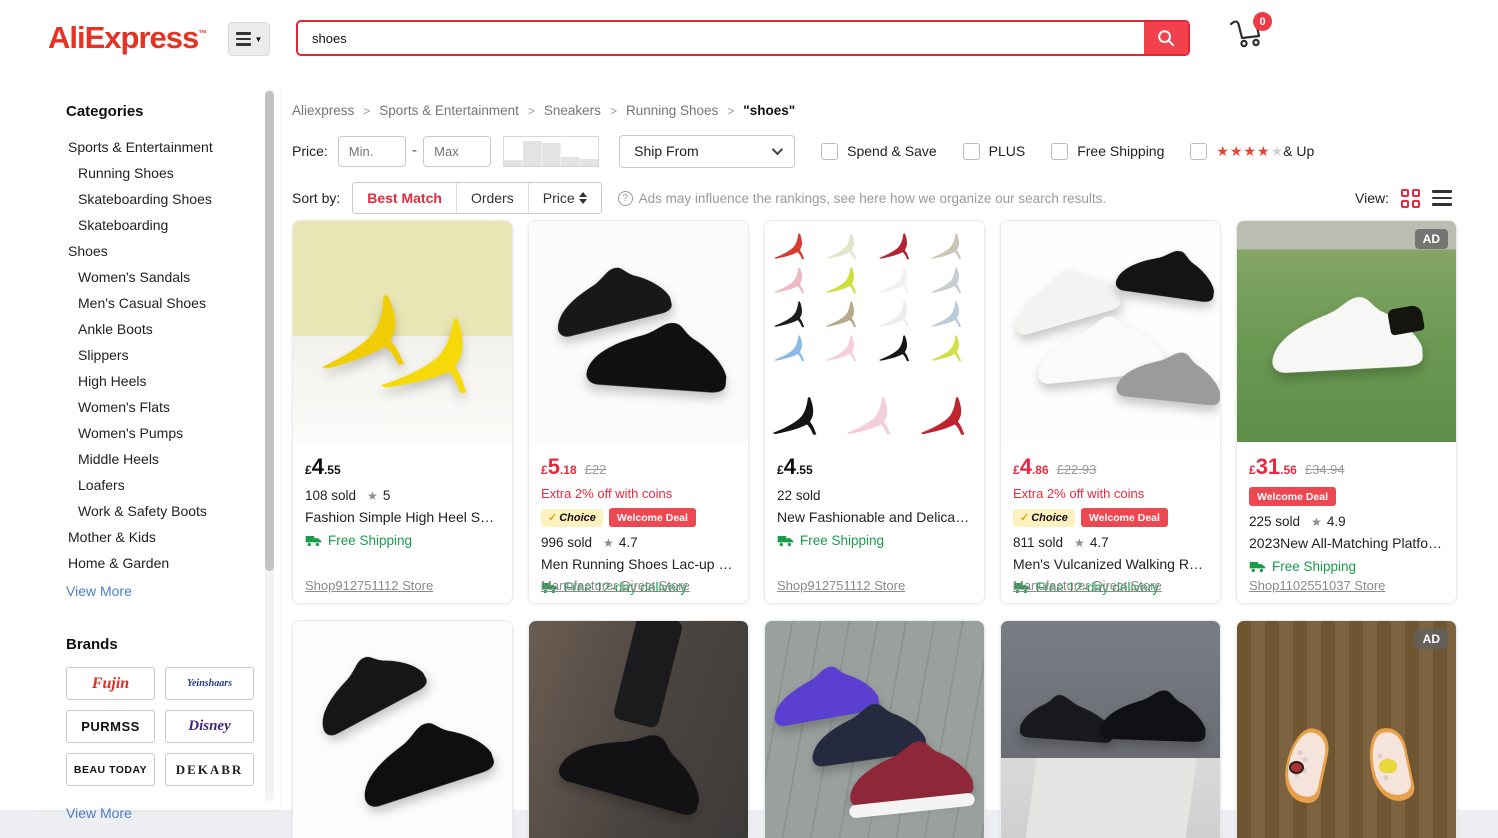  Describe the element at coordinates (672, 110) in the screenshot. I see `breadcrumb-running-shoes: Running Shoes` at that location.